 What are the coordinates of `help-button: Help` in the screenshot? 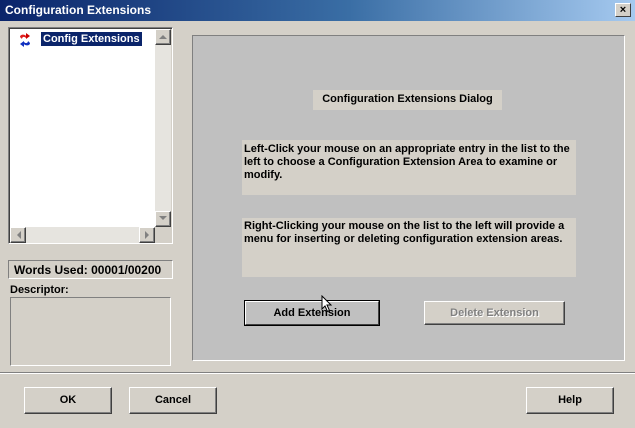 It's located at (570, 400).